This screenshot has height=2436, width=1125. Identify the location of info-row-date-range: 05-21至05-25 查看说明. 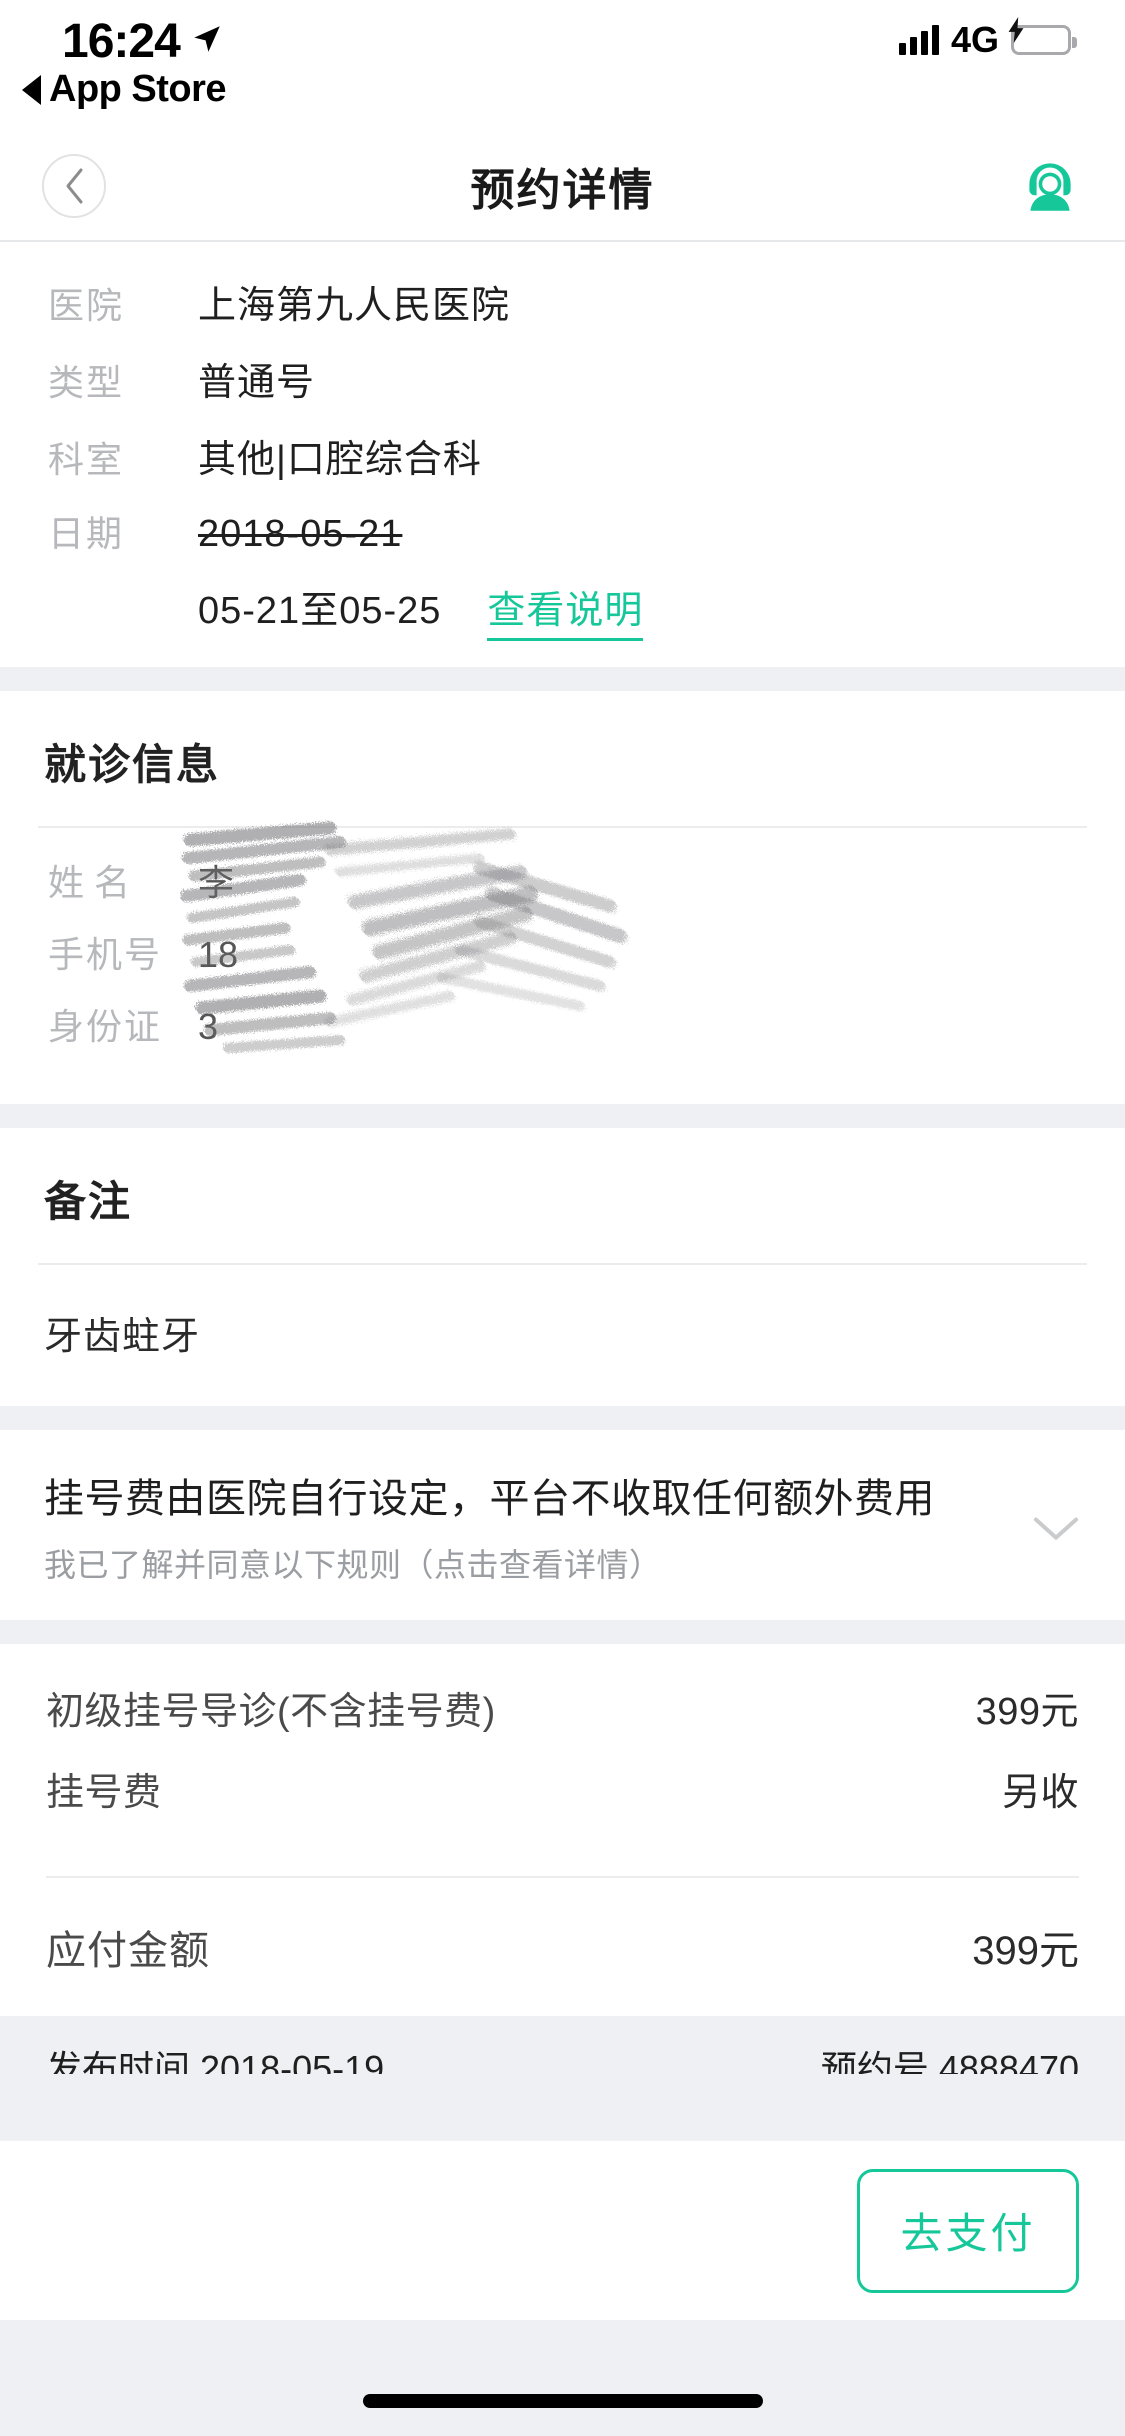
(562, 610).